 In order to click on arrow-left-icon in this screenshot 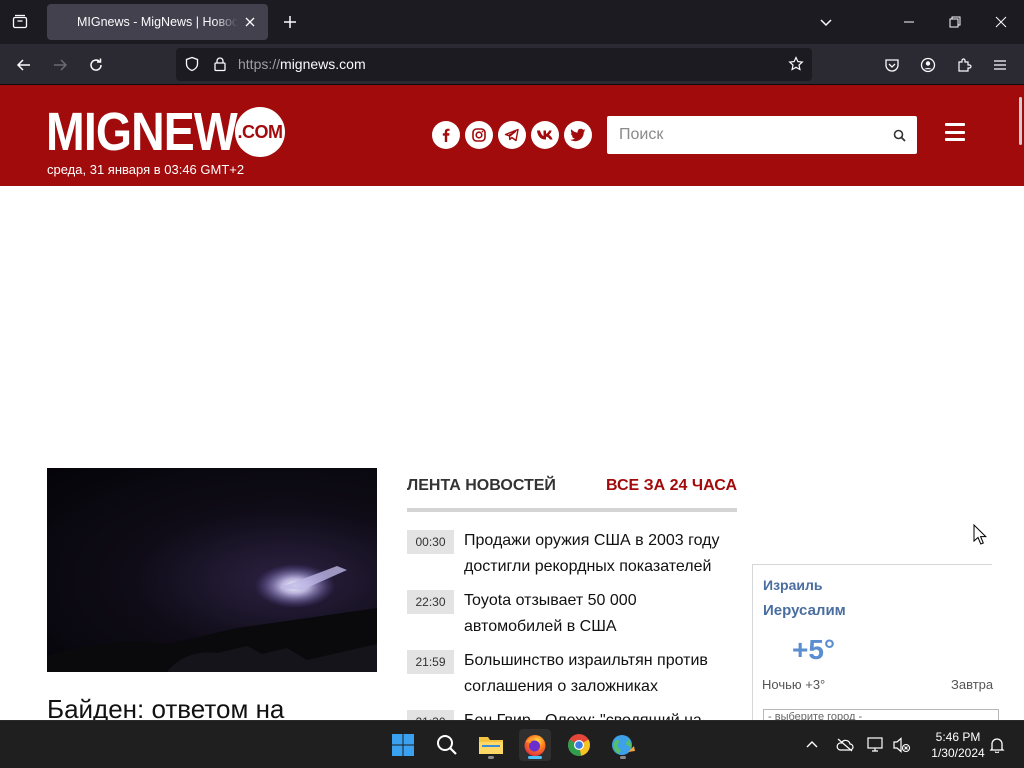, I will do `click(23, 65)`.